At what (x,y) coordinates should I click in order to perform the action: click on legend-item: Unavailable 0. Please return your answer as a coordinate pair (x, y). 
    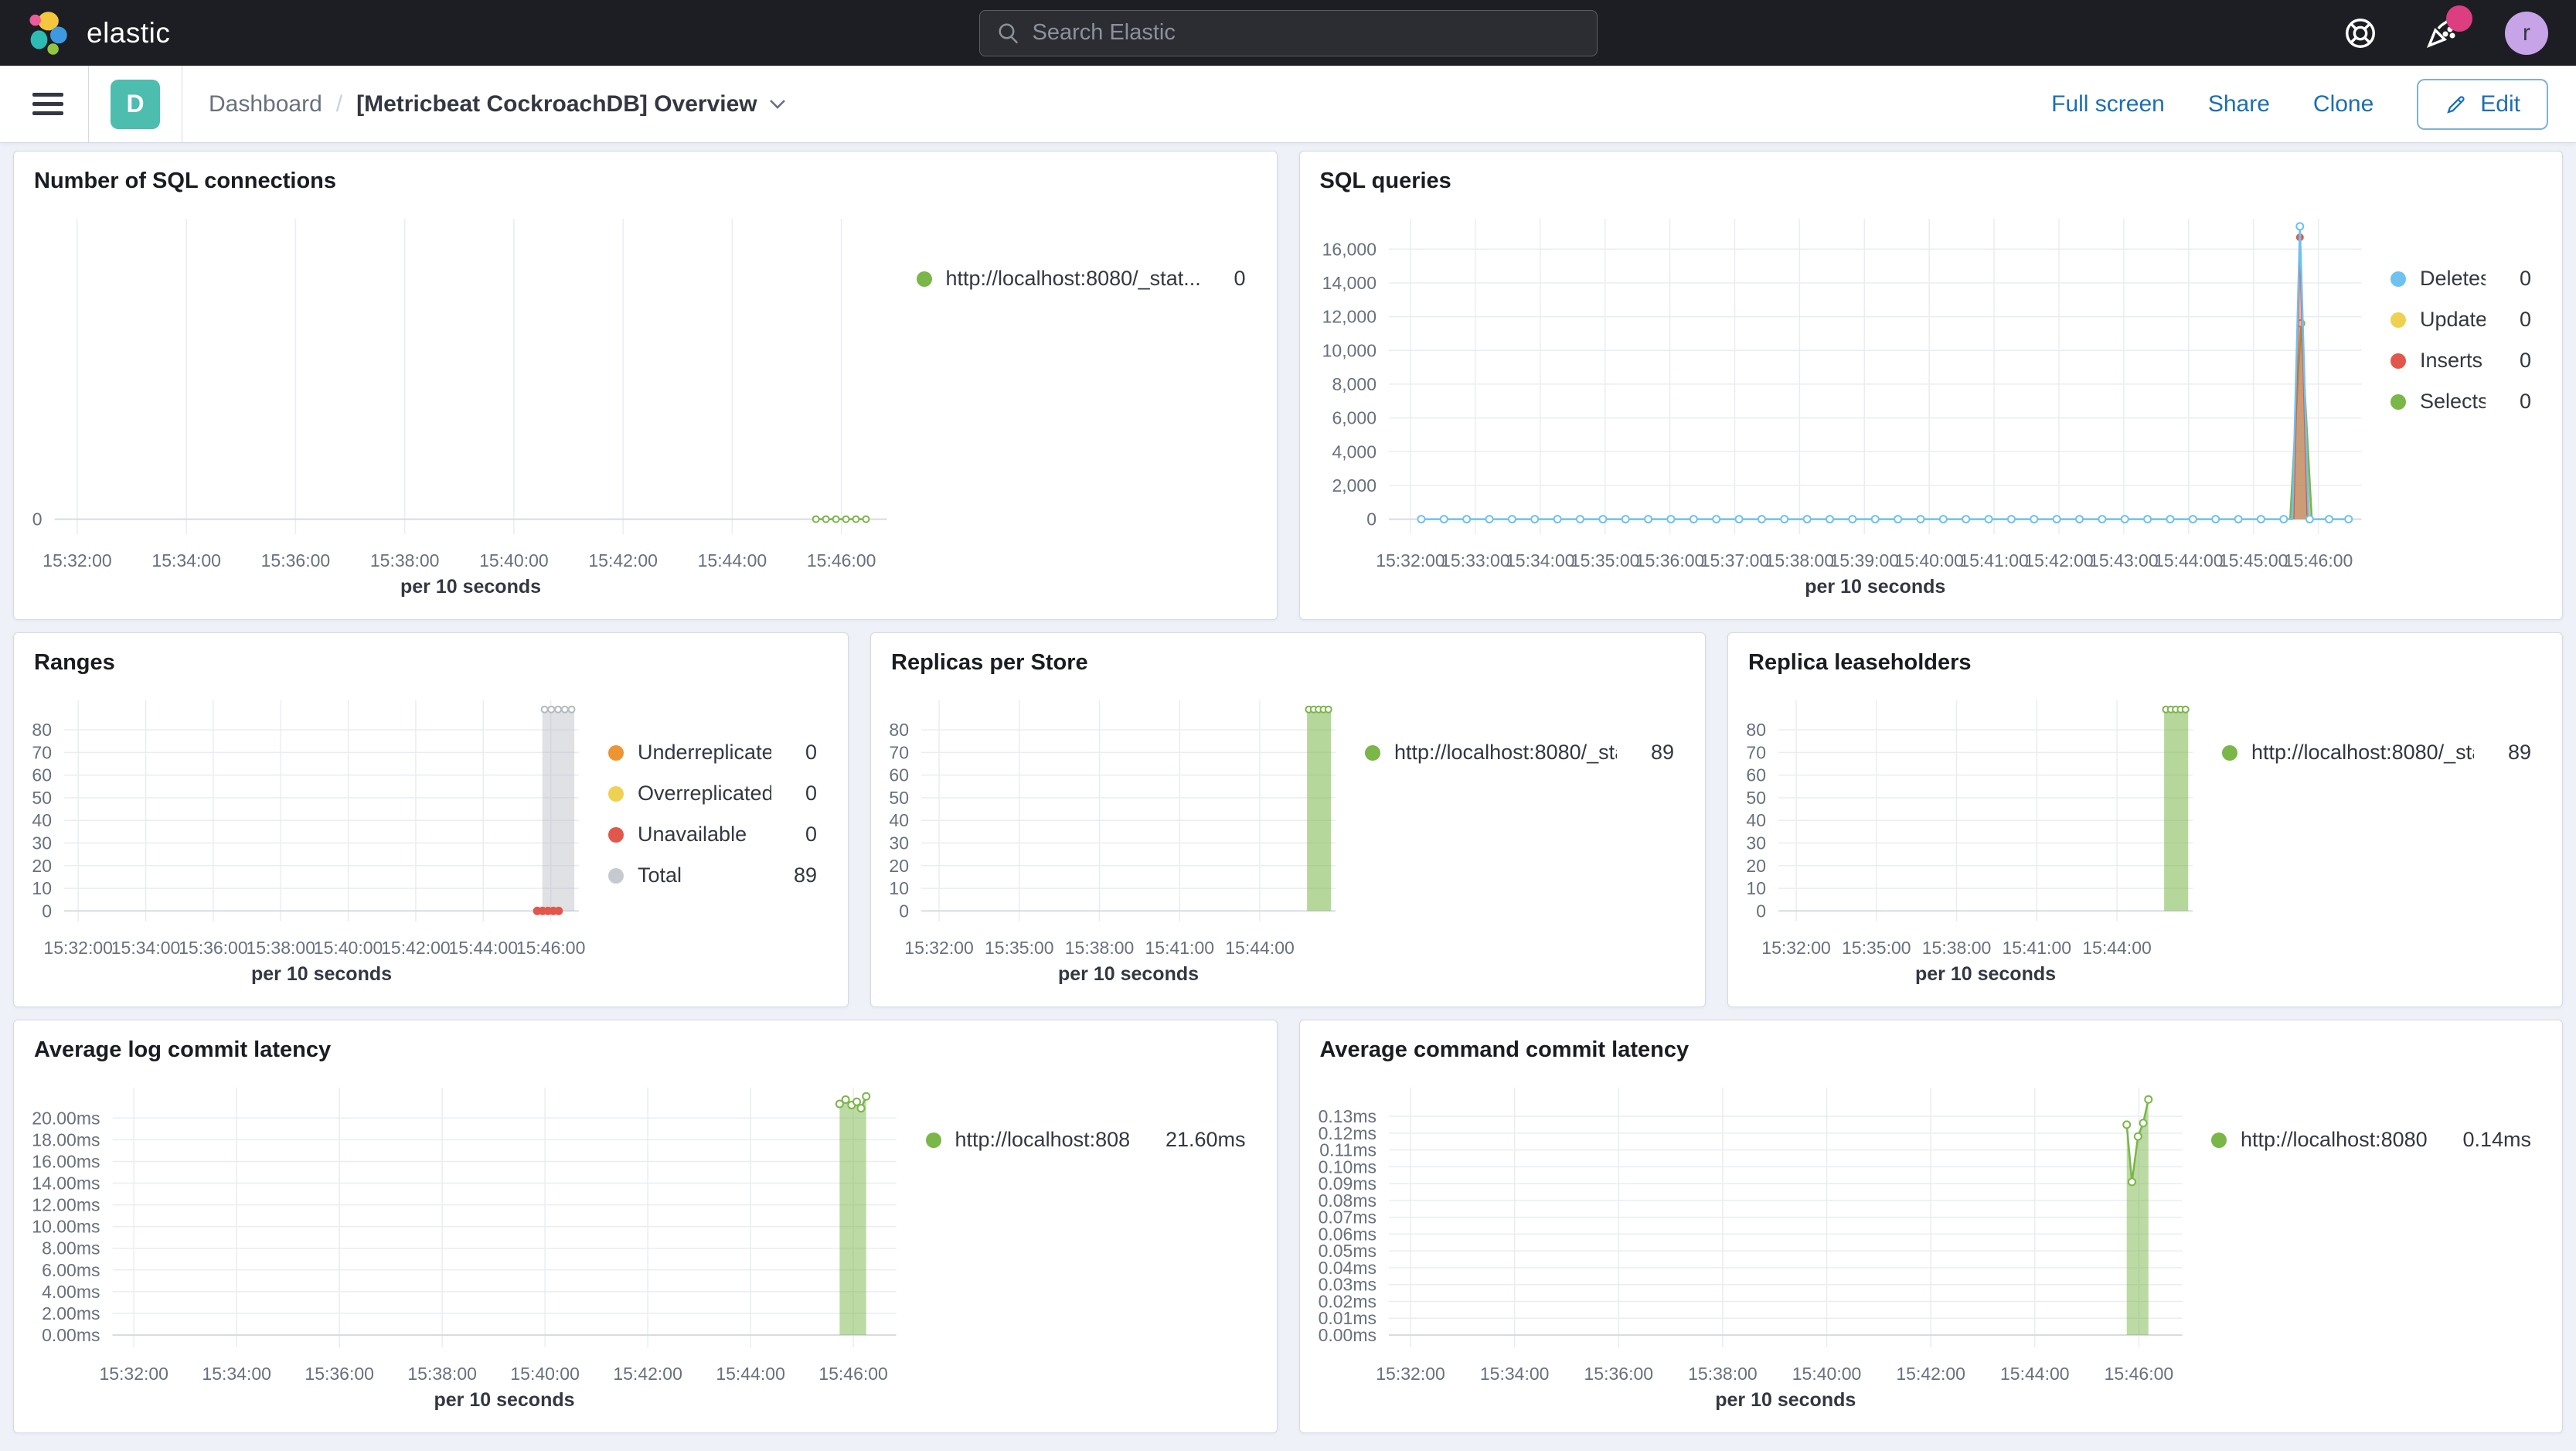
    Looking at the image, I should click on (712, 834).